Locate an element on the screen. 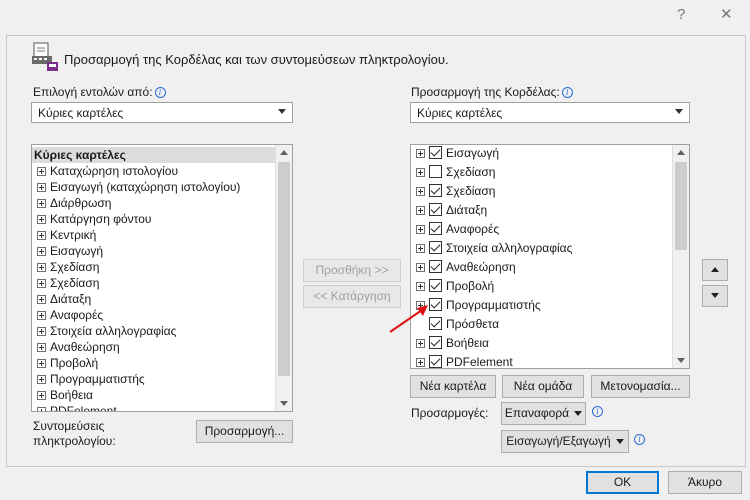 This screenshot has width=750, height=500. list-item: Εισαγωγή is located at coordinates (68, 251).